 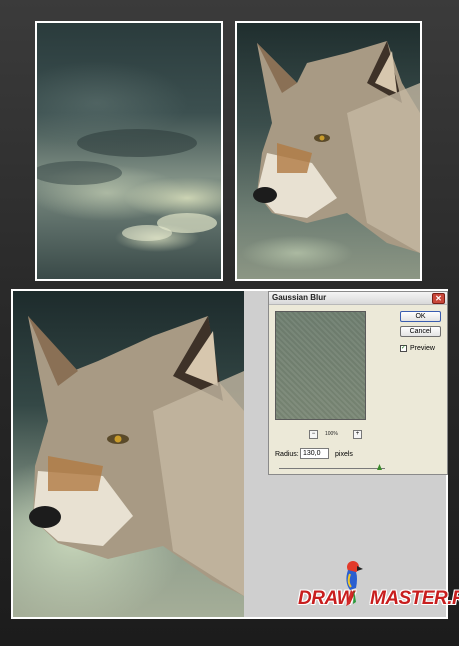 What do you see at coordinates (422, 348) in the screenshot?
I see `preview-label: Preview` at bounding box center [422, 348].